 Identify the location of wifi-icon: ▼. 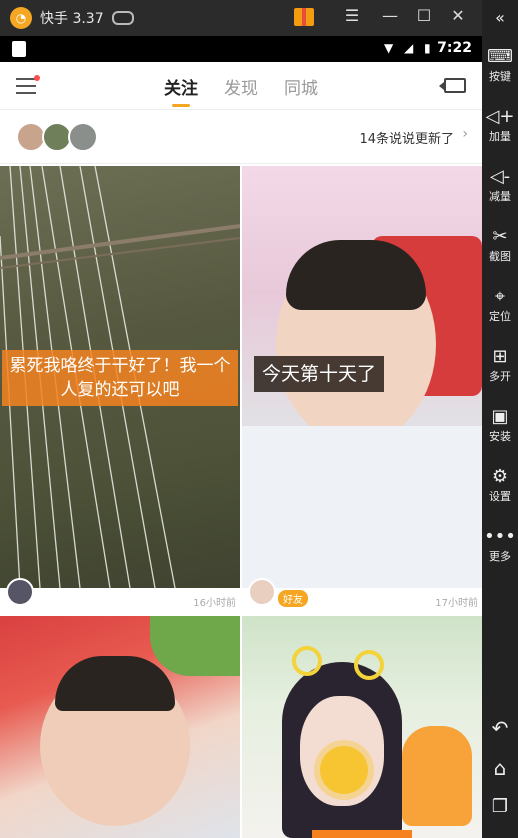
(389, 48).